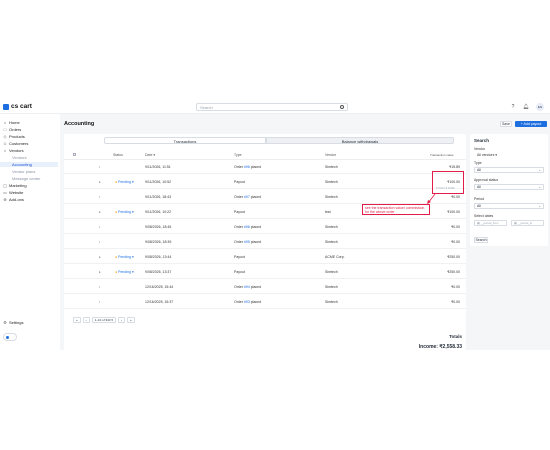  Describe the element at coordinates (509, 206) in the screenshot. I see `period-select: All ⌄` at that location.